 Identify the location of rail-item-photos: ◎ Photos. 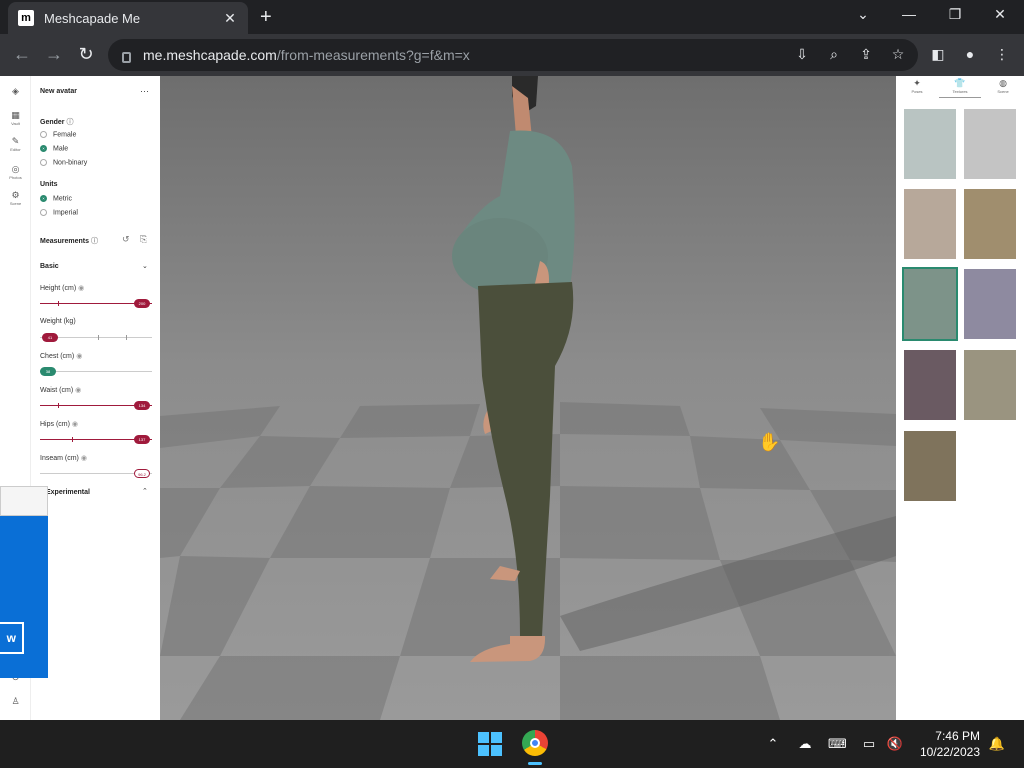
(15, 172).